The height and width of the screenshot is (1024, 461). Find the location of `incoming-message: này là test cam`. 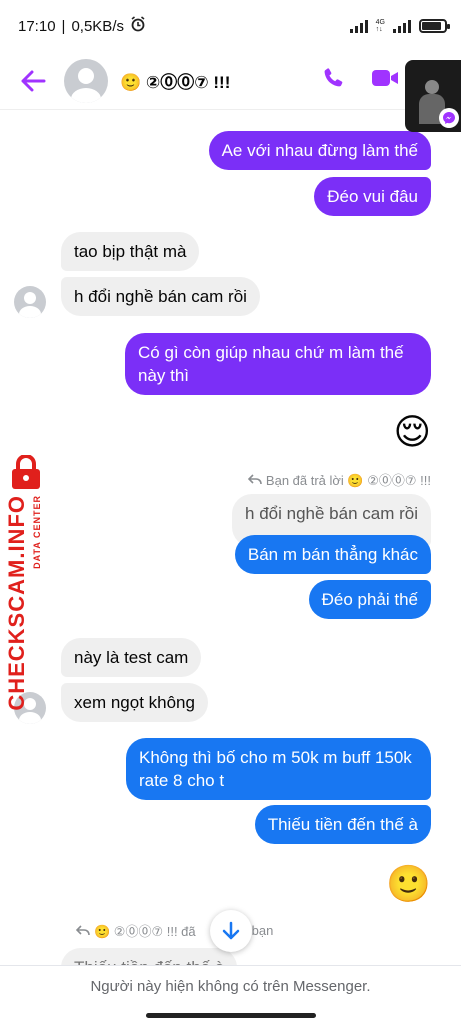

incoming-message: này là test cam is located at coordinates (131, 657).